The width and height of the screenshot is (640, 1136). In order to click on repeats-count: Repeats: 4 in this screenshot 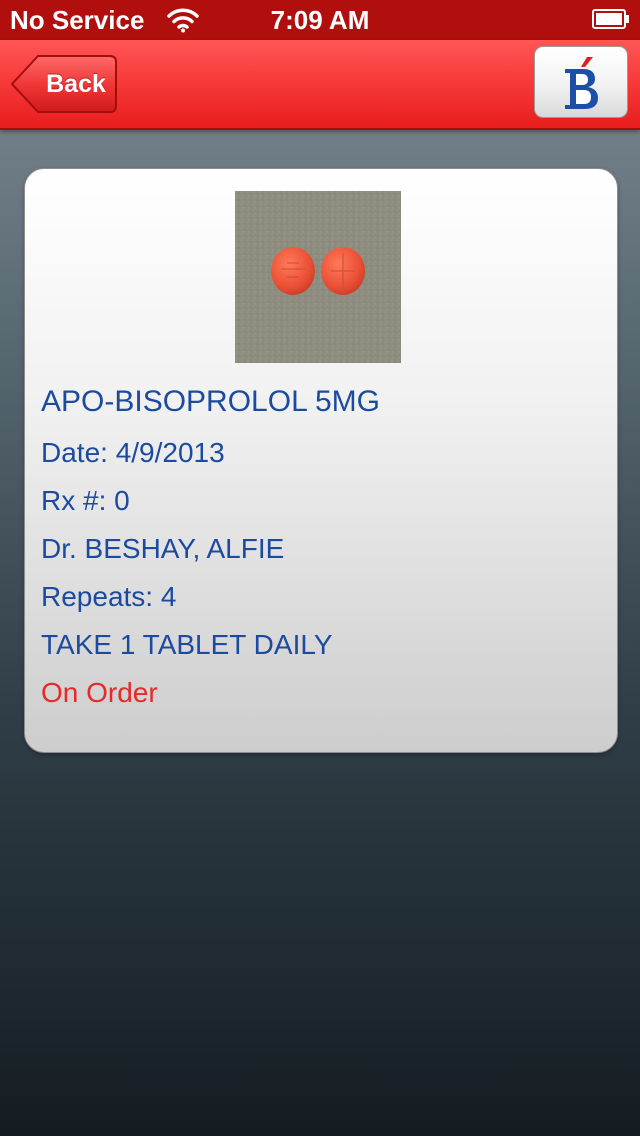, I will do `click(109, 596)`.